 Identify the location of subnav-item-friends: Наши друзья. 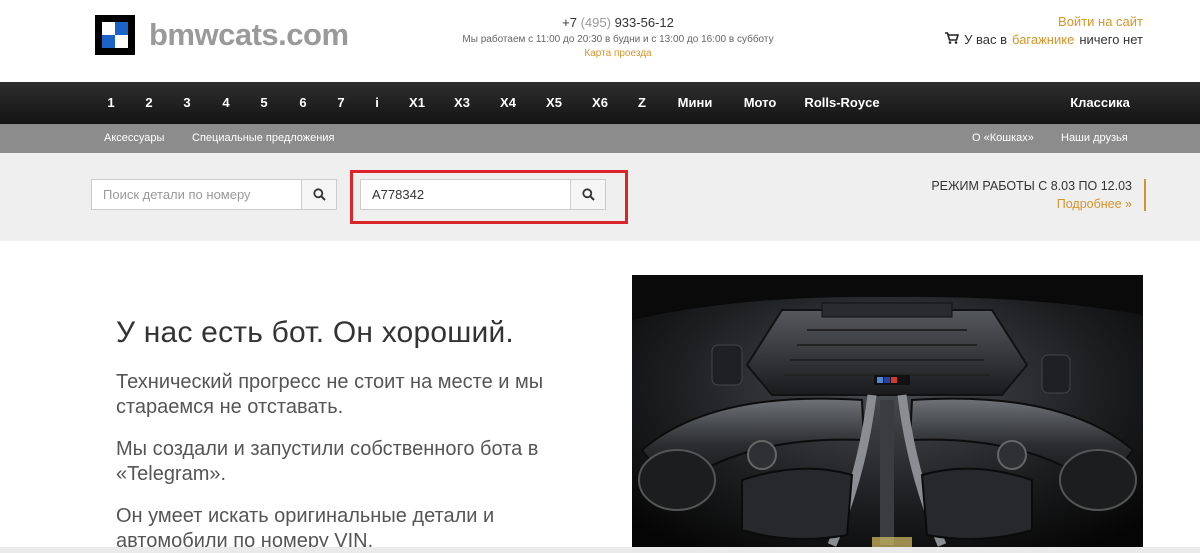
(1094, 138).